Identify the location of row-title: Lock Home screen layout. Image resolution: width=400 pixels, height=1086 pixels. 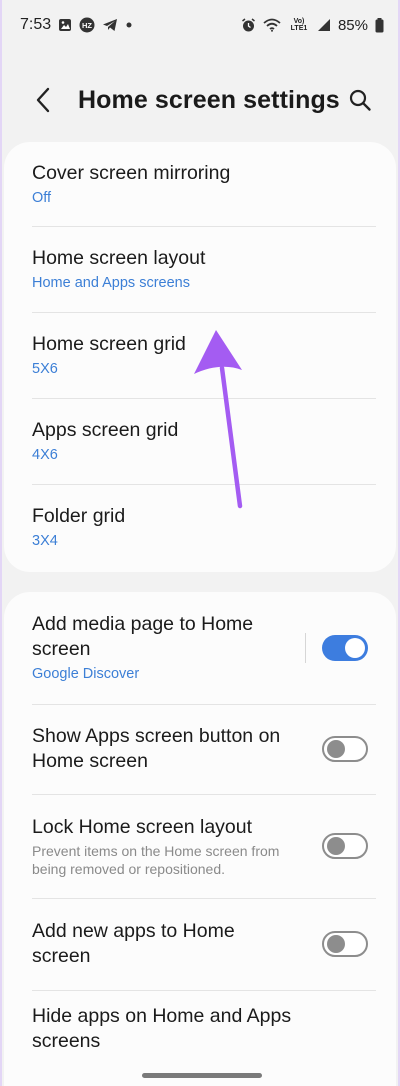
(142, 826).